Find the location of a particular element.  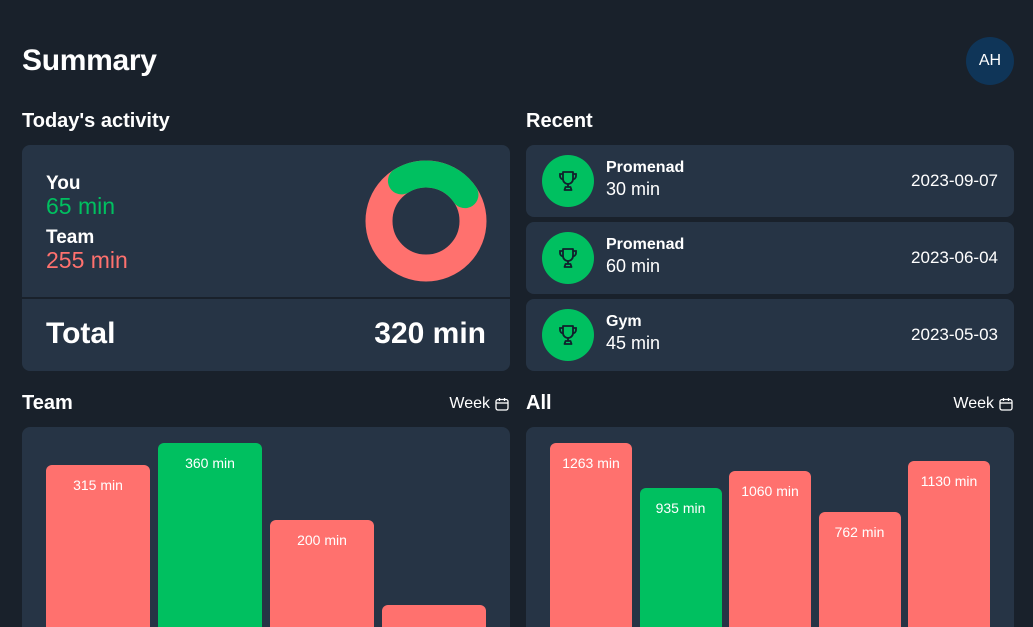

recent-section-title: Recent is located at coordinates (559, 121).